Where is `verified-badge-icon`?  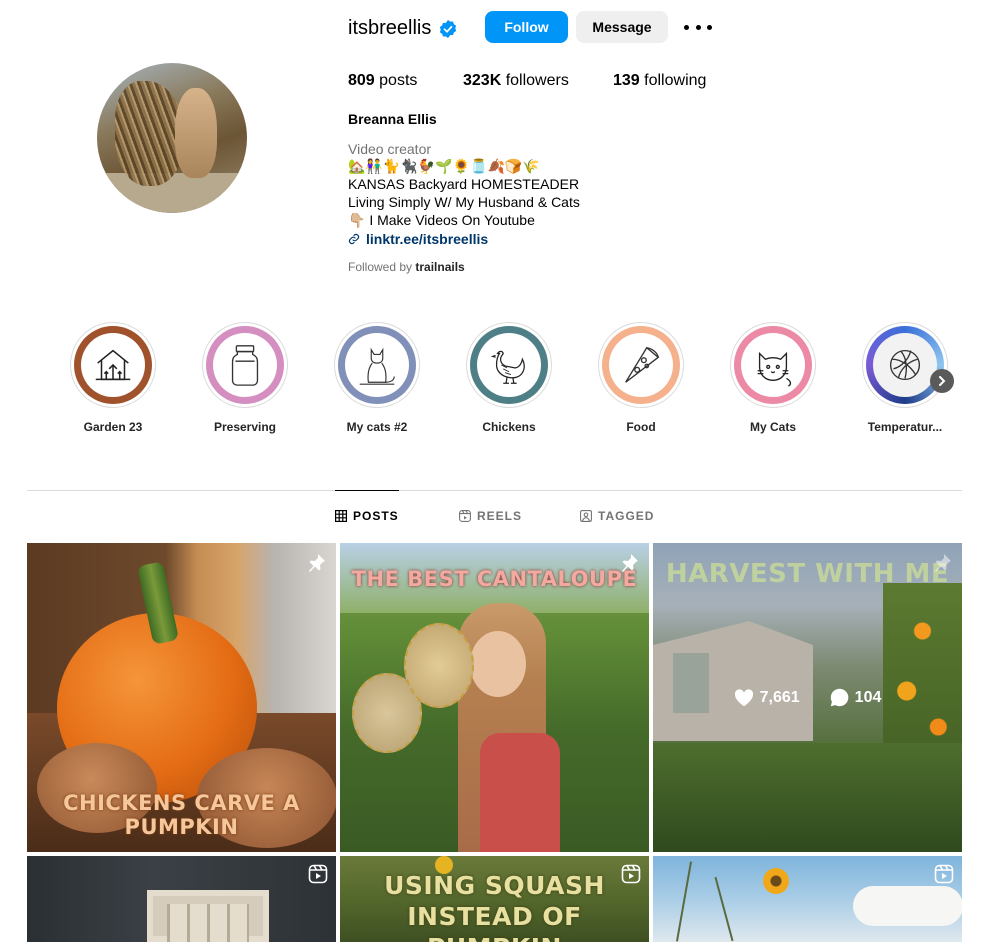
verified-badge-icon is located at coordinates (448, 29).